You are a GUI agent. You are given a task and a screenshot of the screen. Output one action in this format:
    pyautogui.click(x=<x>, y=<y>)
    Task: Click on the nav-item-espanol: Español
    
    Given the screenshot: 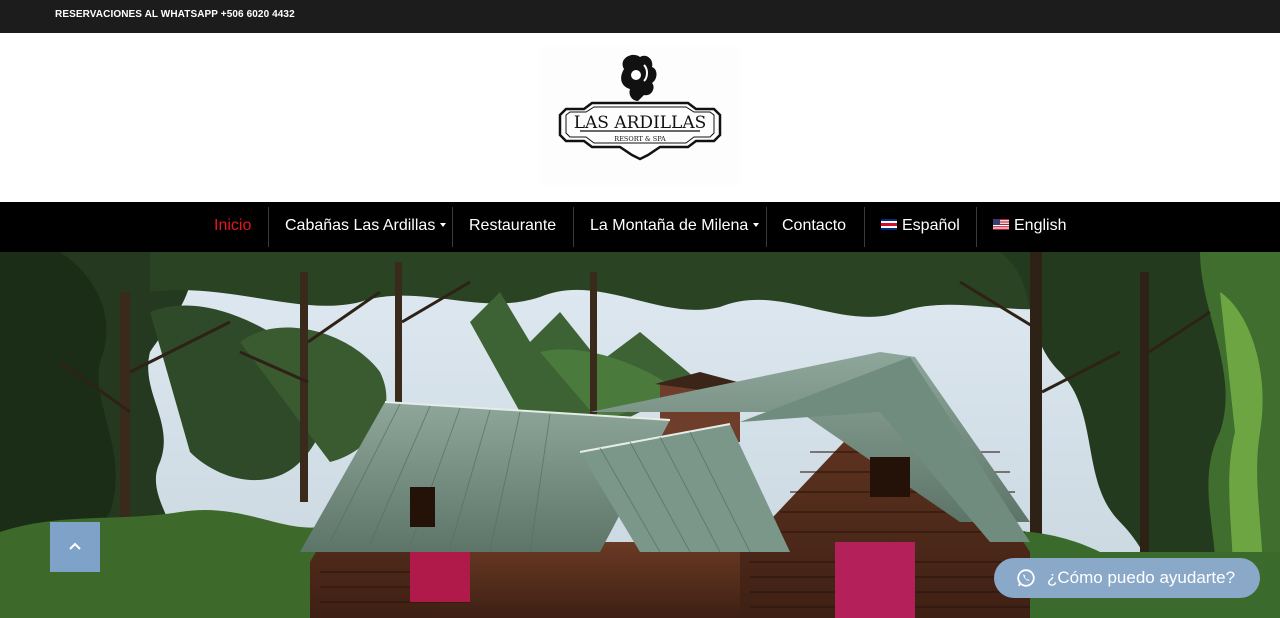 What is the action you would take?
    pyautogui.click(x=920, y=227)
    